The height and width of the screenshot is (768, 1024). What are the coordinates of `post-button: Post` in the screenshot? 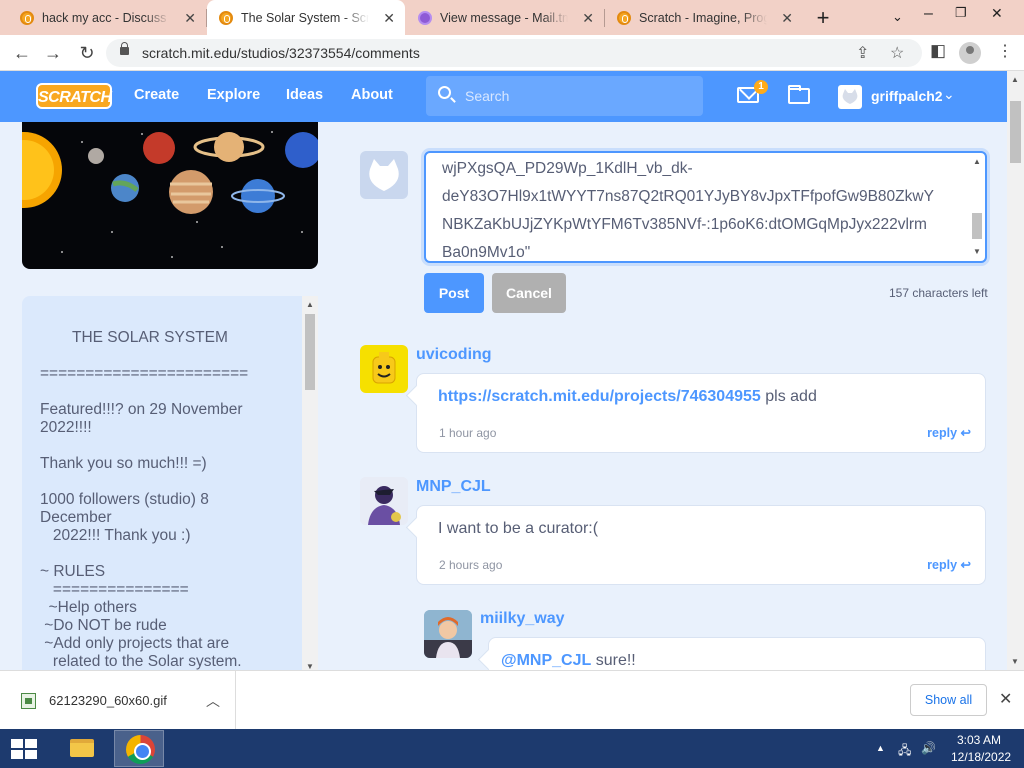 It's located at (454, 293).